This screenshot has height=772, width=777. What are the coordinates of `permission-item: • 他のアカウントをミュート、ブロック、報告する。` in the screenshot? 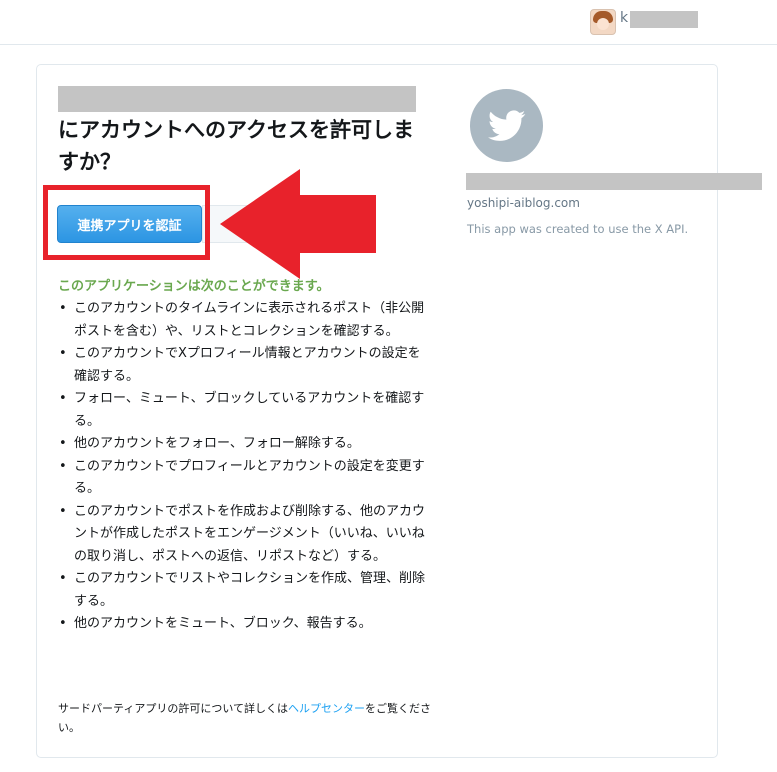 It's located at (244, 624).